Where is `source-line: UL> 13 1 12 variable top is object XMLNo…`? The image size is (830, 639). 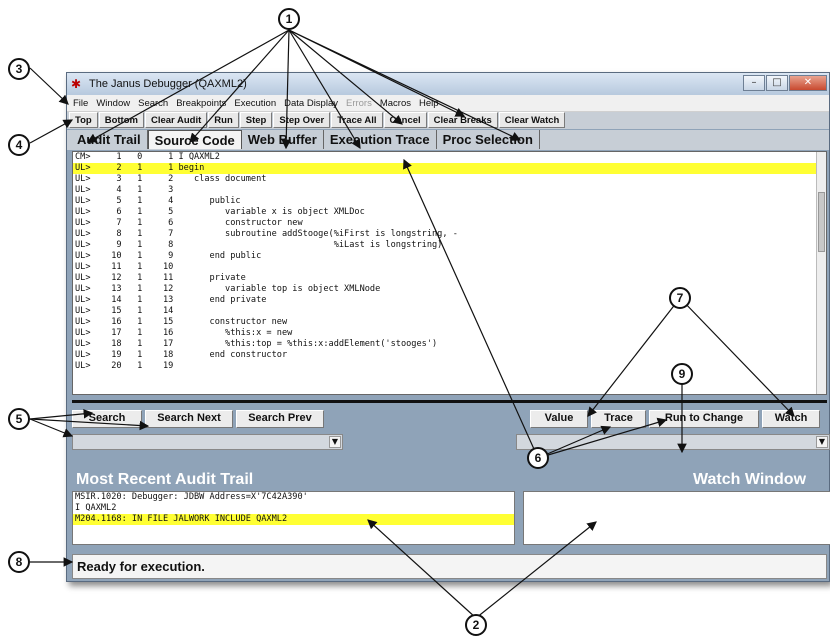
source-line: UL> 13 1 12 variable top is object XMLNo… is located at coordinates (445, 289).